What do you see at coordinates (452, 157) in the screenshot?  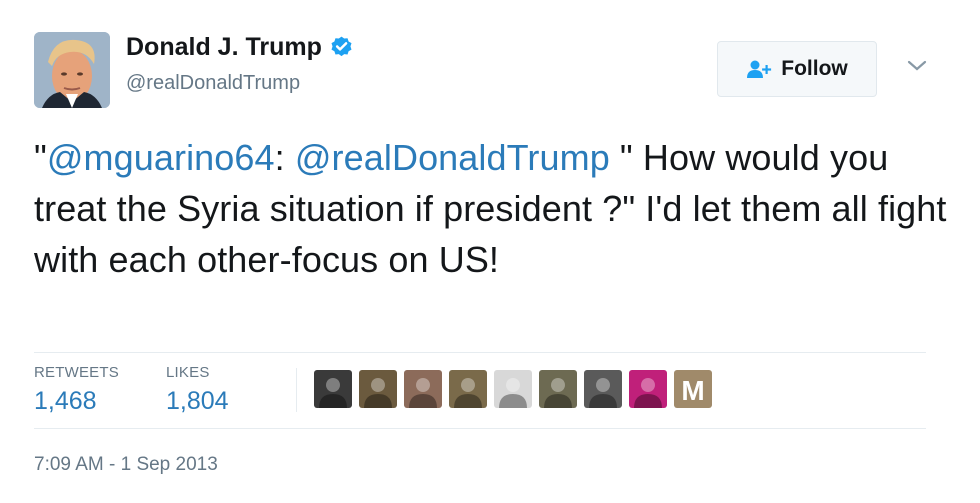 I see `mention-link: @realDonaldTrump` at bounding box center [452, 157].